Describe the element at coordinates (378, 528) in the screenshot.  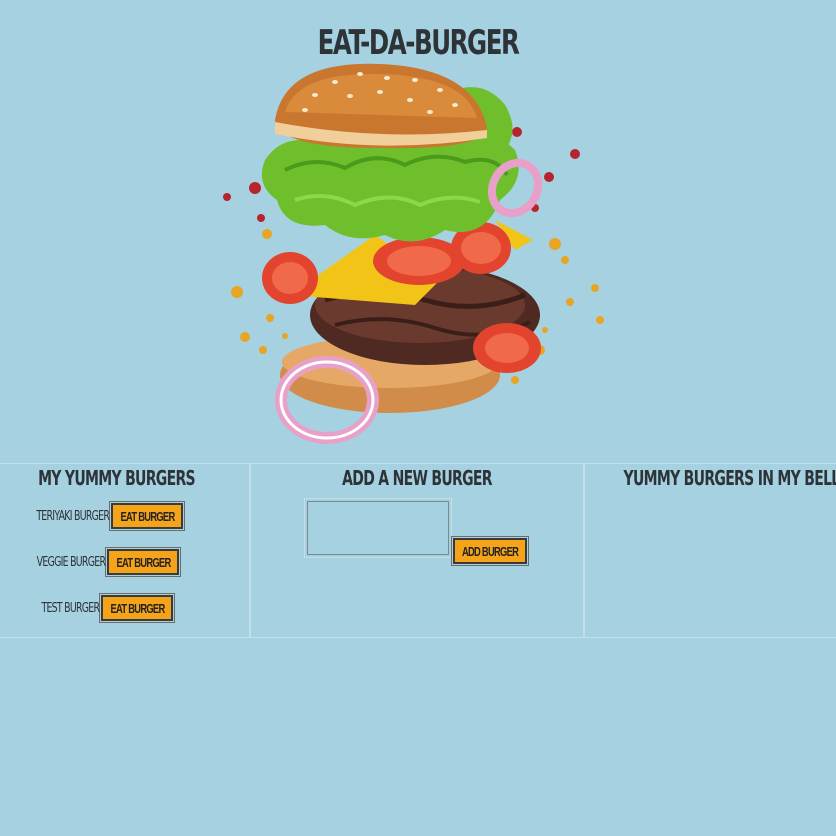
I see `burger-name-input` at that location.